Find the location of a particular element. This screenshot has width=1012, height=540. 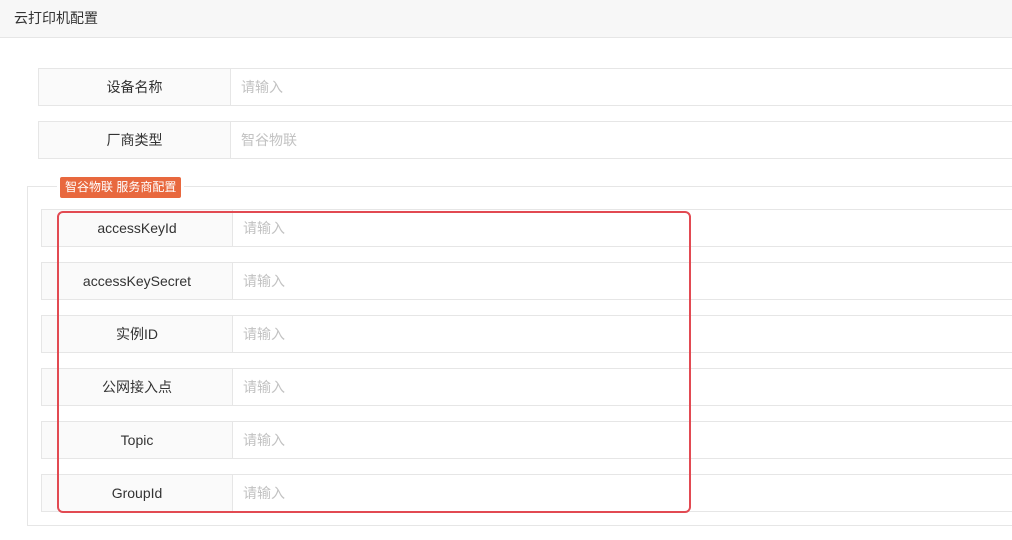

public-endpoint-row: 公网接入点 is located at coordinates (526, 387).